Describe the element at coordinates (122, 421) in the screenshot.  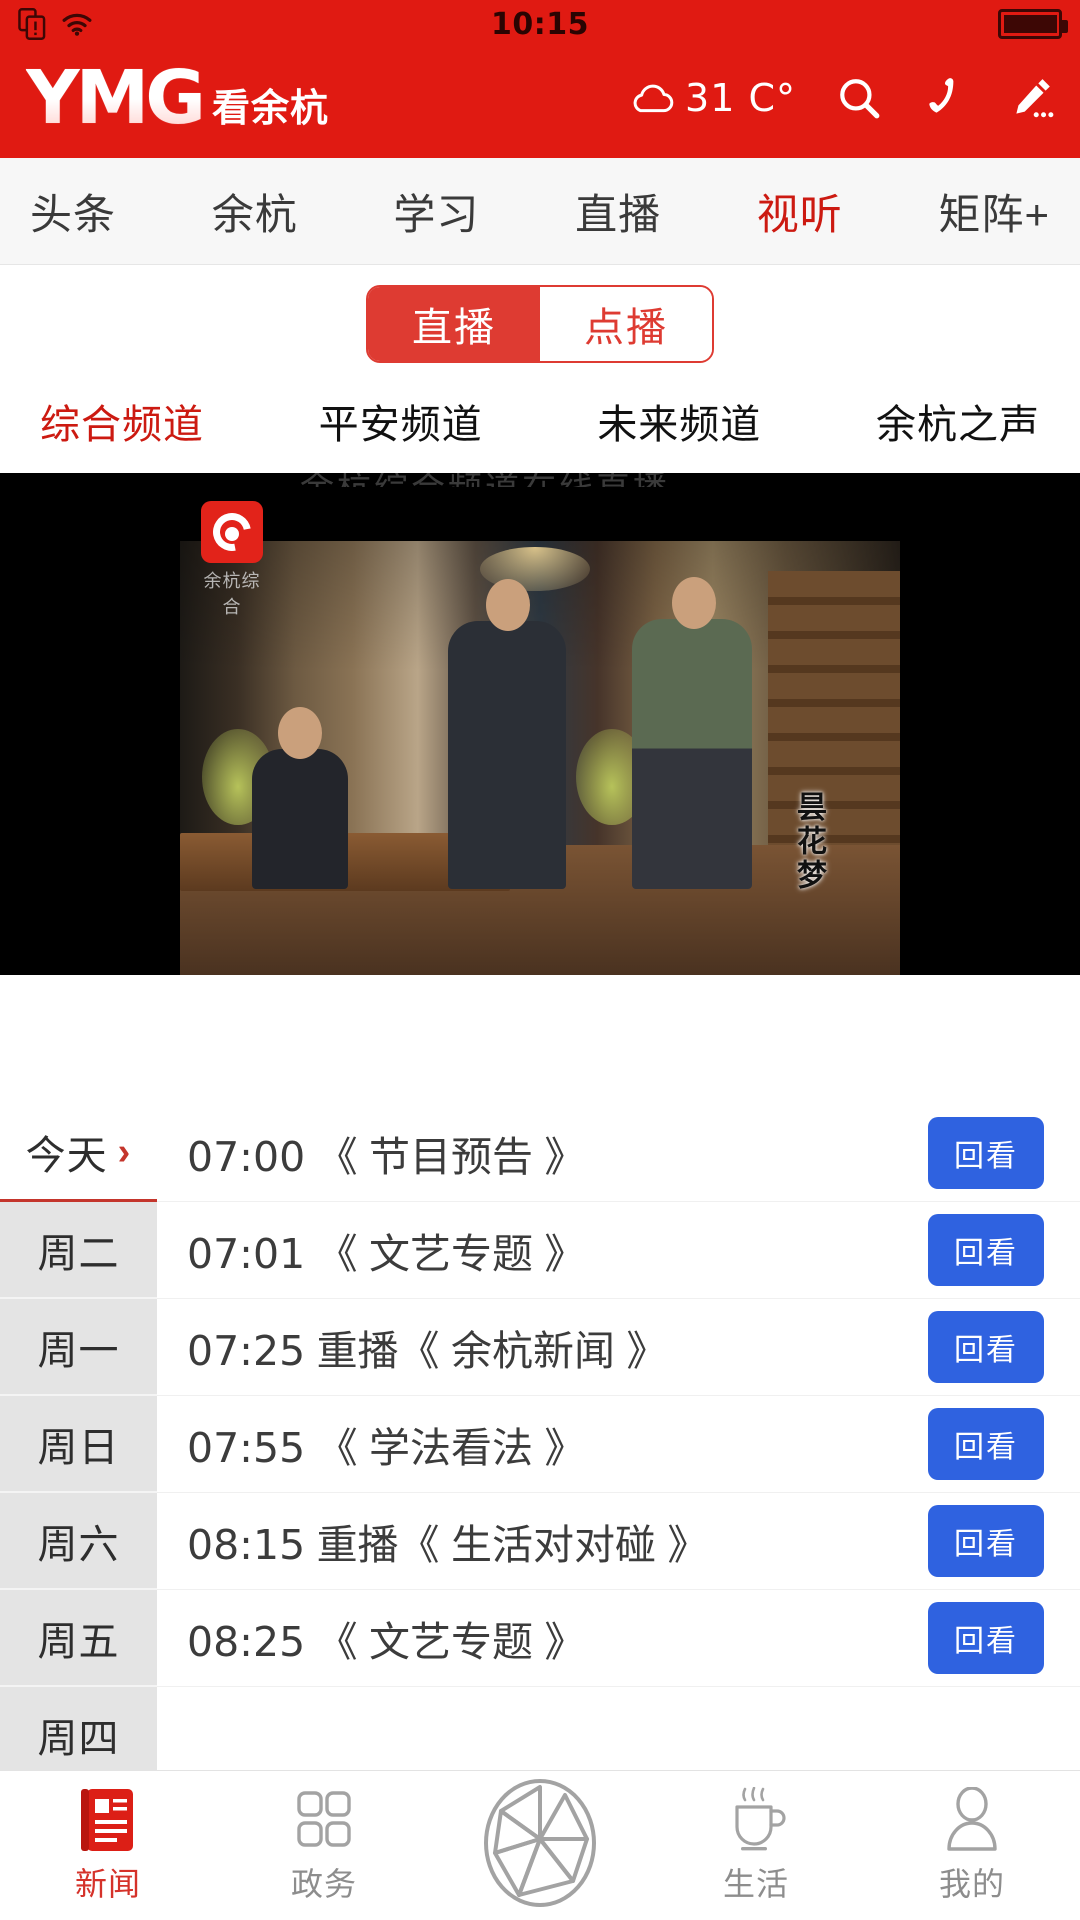
I see `channel-tab-zonghe: 综合频道` at that location.